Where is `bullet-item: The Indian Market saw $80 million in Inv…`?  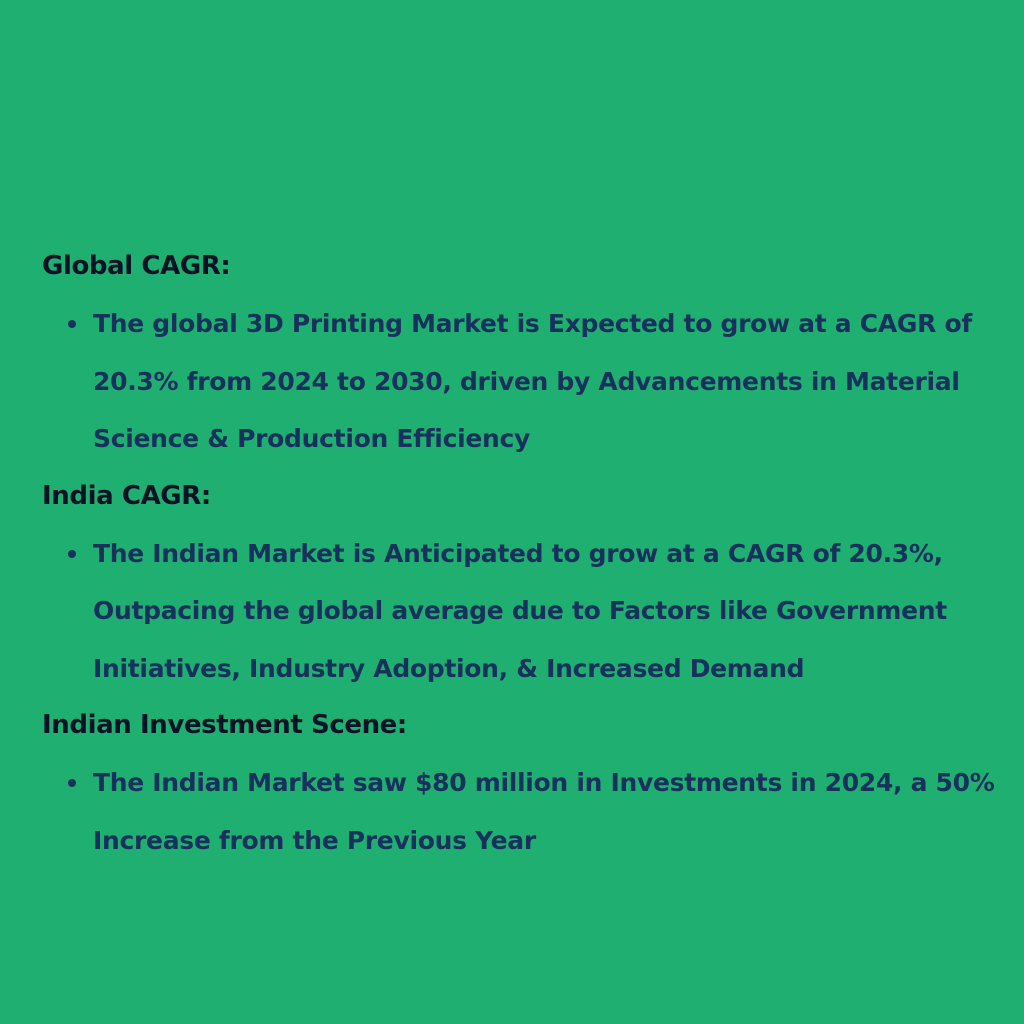
bullet-item: The Indian Market saw $80 million in Inv… is located at coordinates (522, 811).